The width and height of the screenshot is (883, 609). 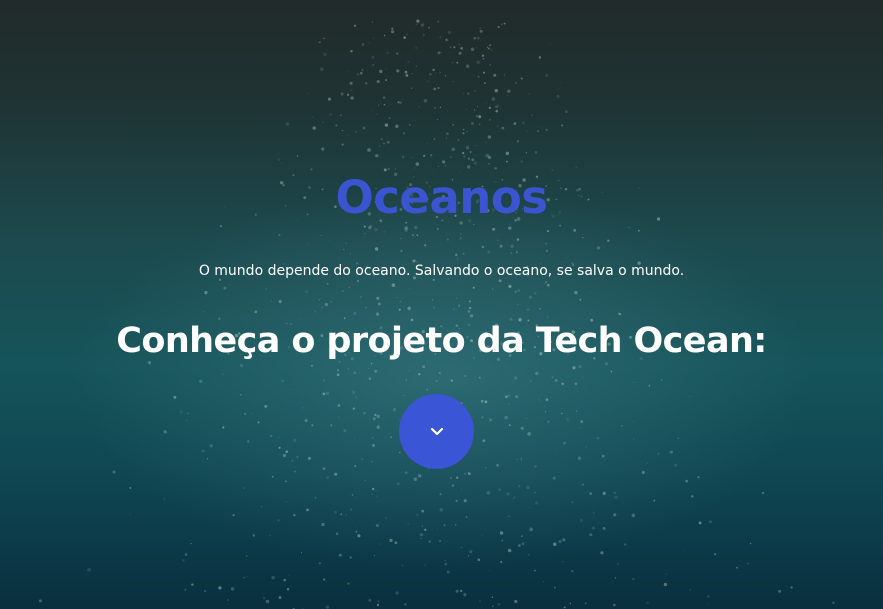 What do you see at coordinates (441, 341) in the screenshot?
I see `project-heading: Conheça o projeto da Tech Ocean:` at bounding box center [441, 341].